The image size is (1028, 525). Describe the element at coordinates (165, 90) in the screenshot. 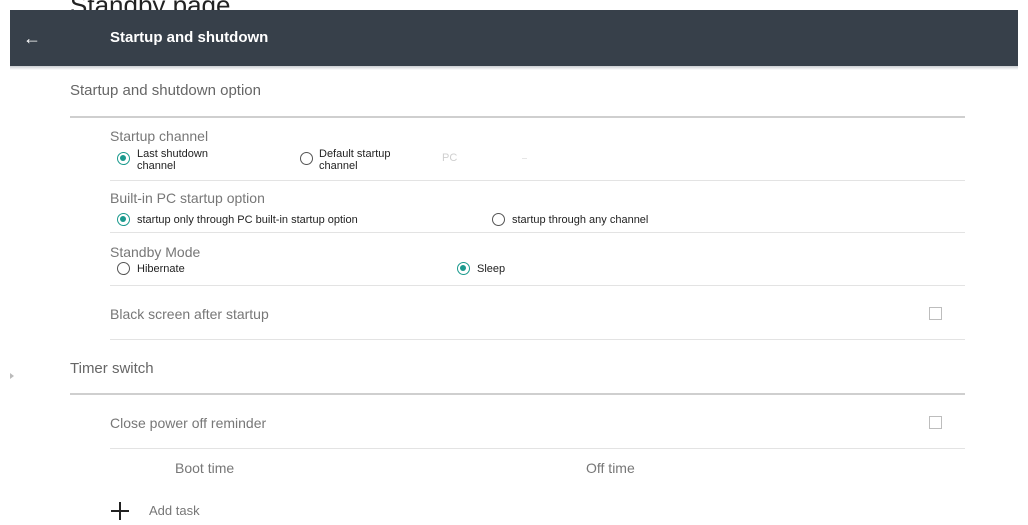

I see `section-title-startup: Startup and shutdown option` at that location.